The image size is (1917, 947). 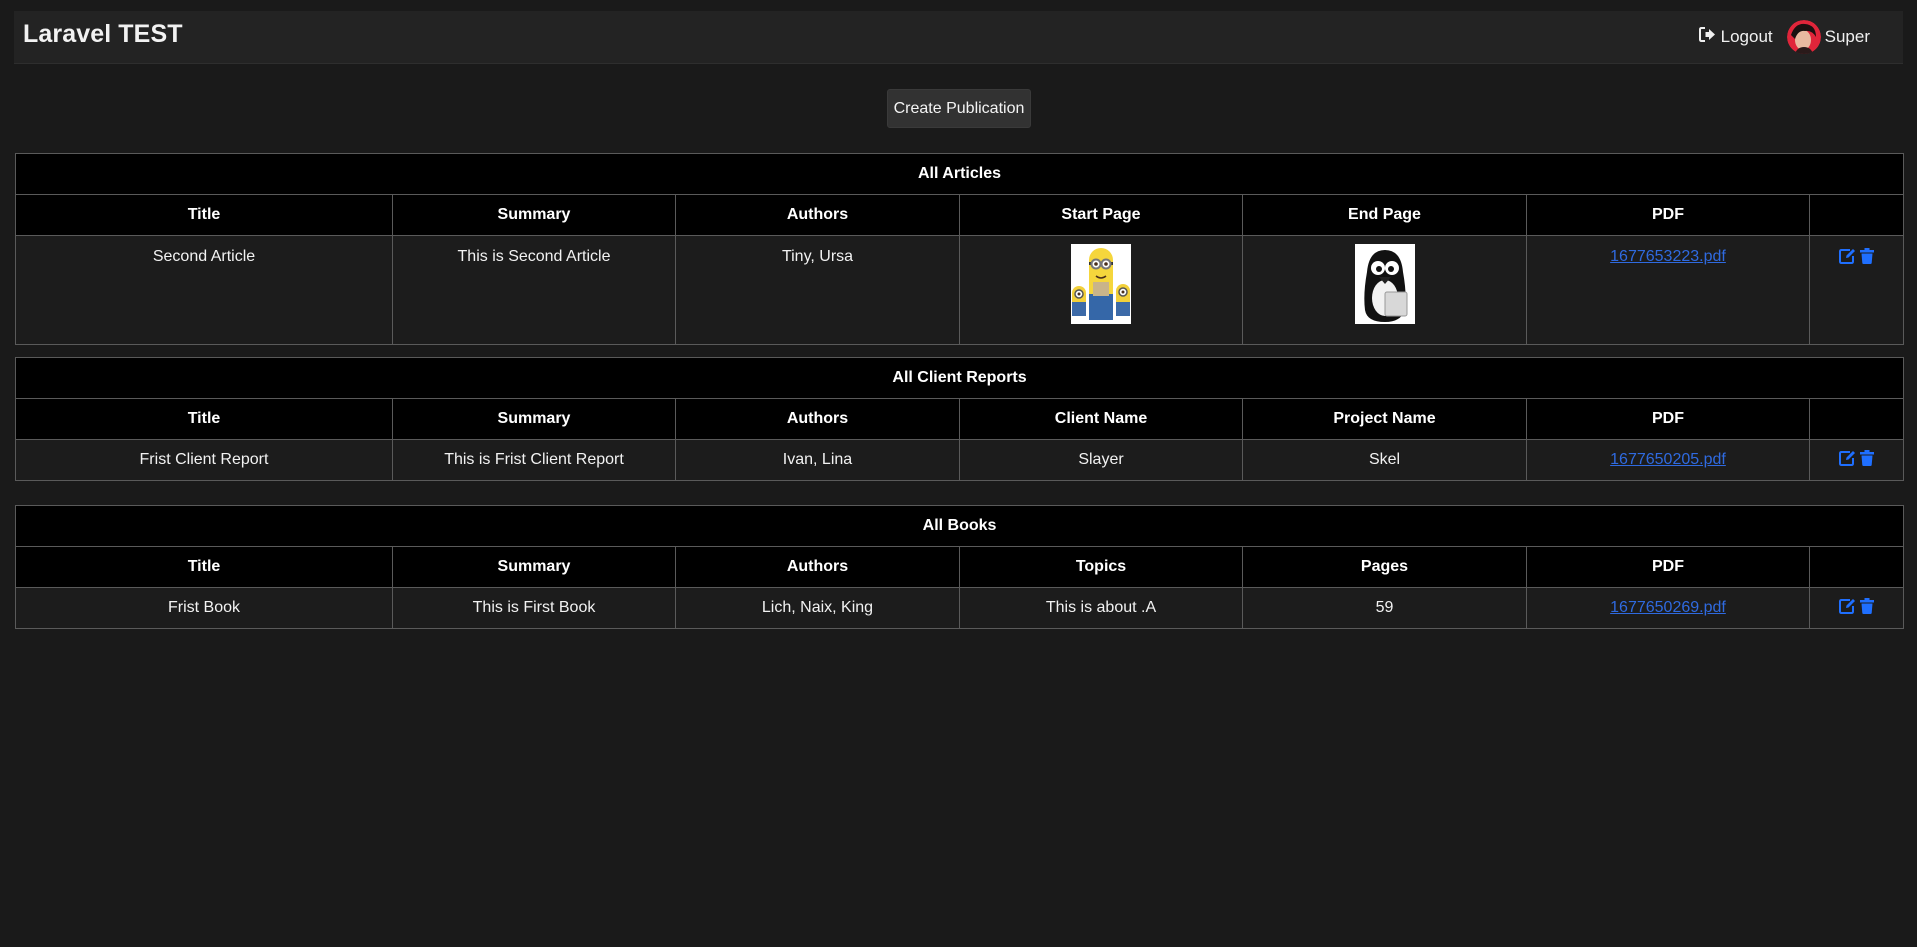 I want to click on cell-pages: 59, so click(x=1384, y=608).